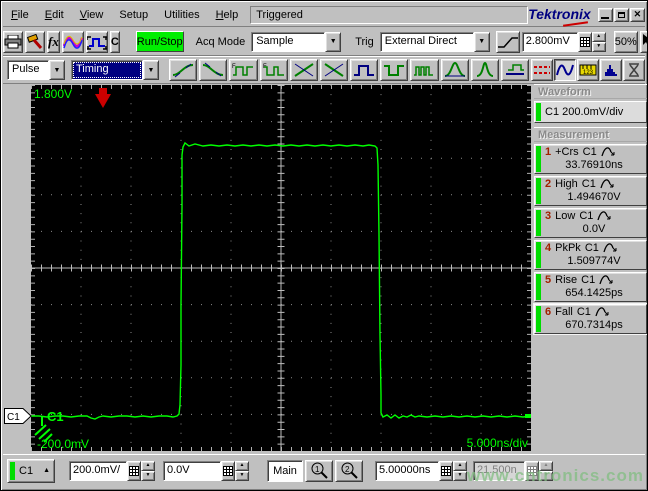  What do you see at coordinates (364, 70) in the screenshot?
I see `positive-pulse-button` at bounding box center [364, 70].